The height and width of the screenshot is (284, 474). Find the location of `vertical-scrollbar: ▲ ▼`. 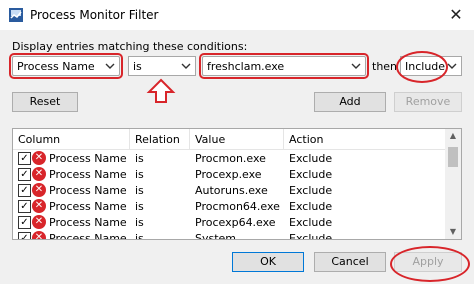

vertical-scrollbar: ▲ ▼ is located at coordinates (453, 184).